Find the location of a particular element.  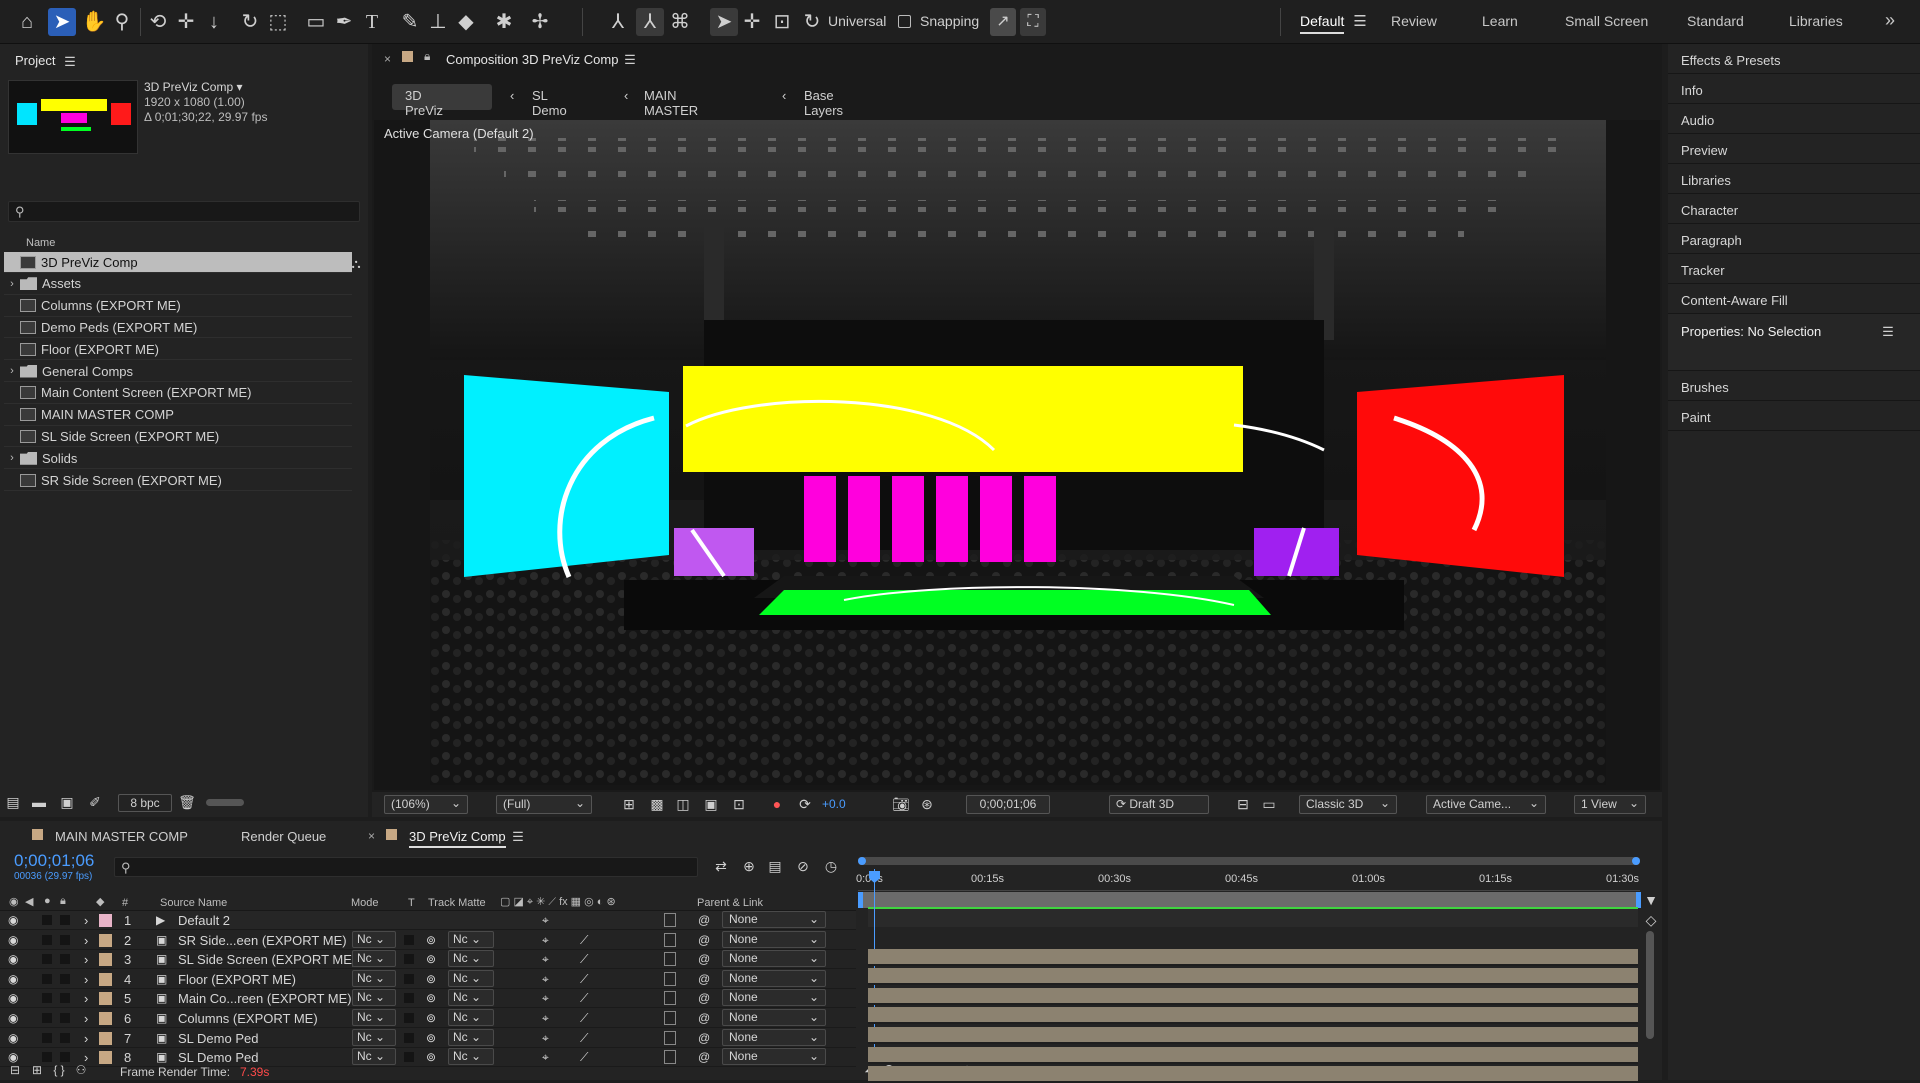

panel-tracker: Tracker is located at coordinates (1703, 270).